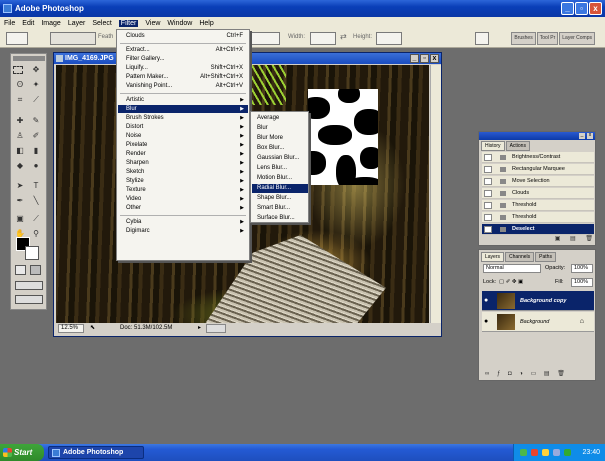 Image resolution: width=605 pixels, height=461 pixels. Describe the element at coordinates (183, 118) in the screenshot. I see `filter-menu-item-brush-strokes: Brush Strokes ▶` at that location.